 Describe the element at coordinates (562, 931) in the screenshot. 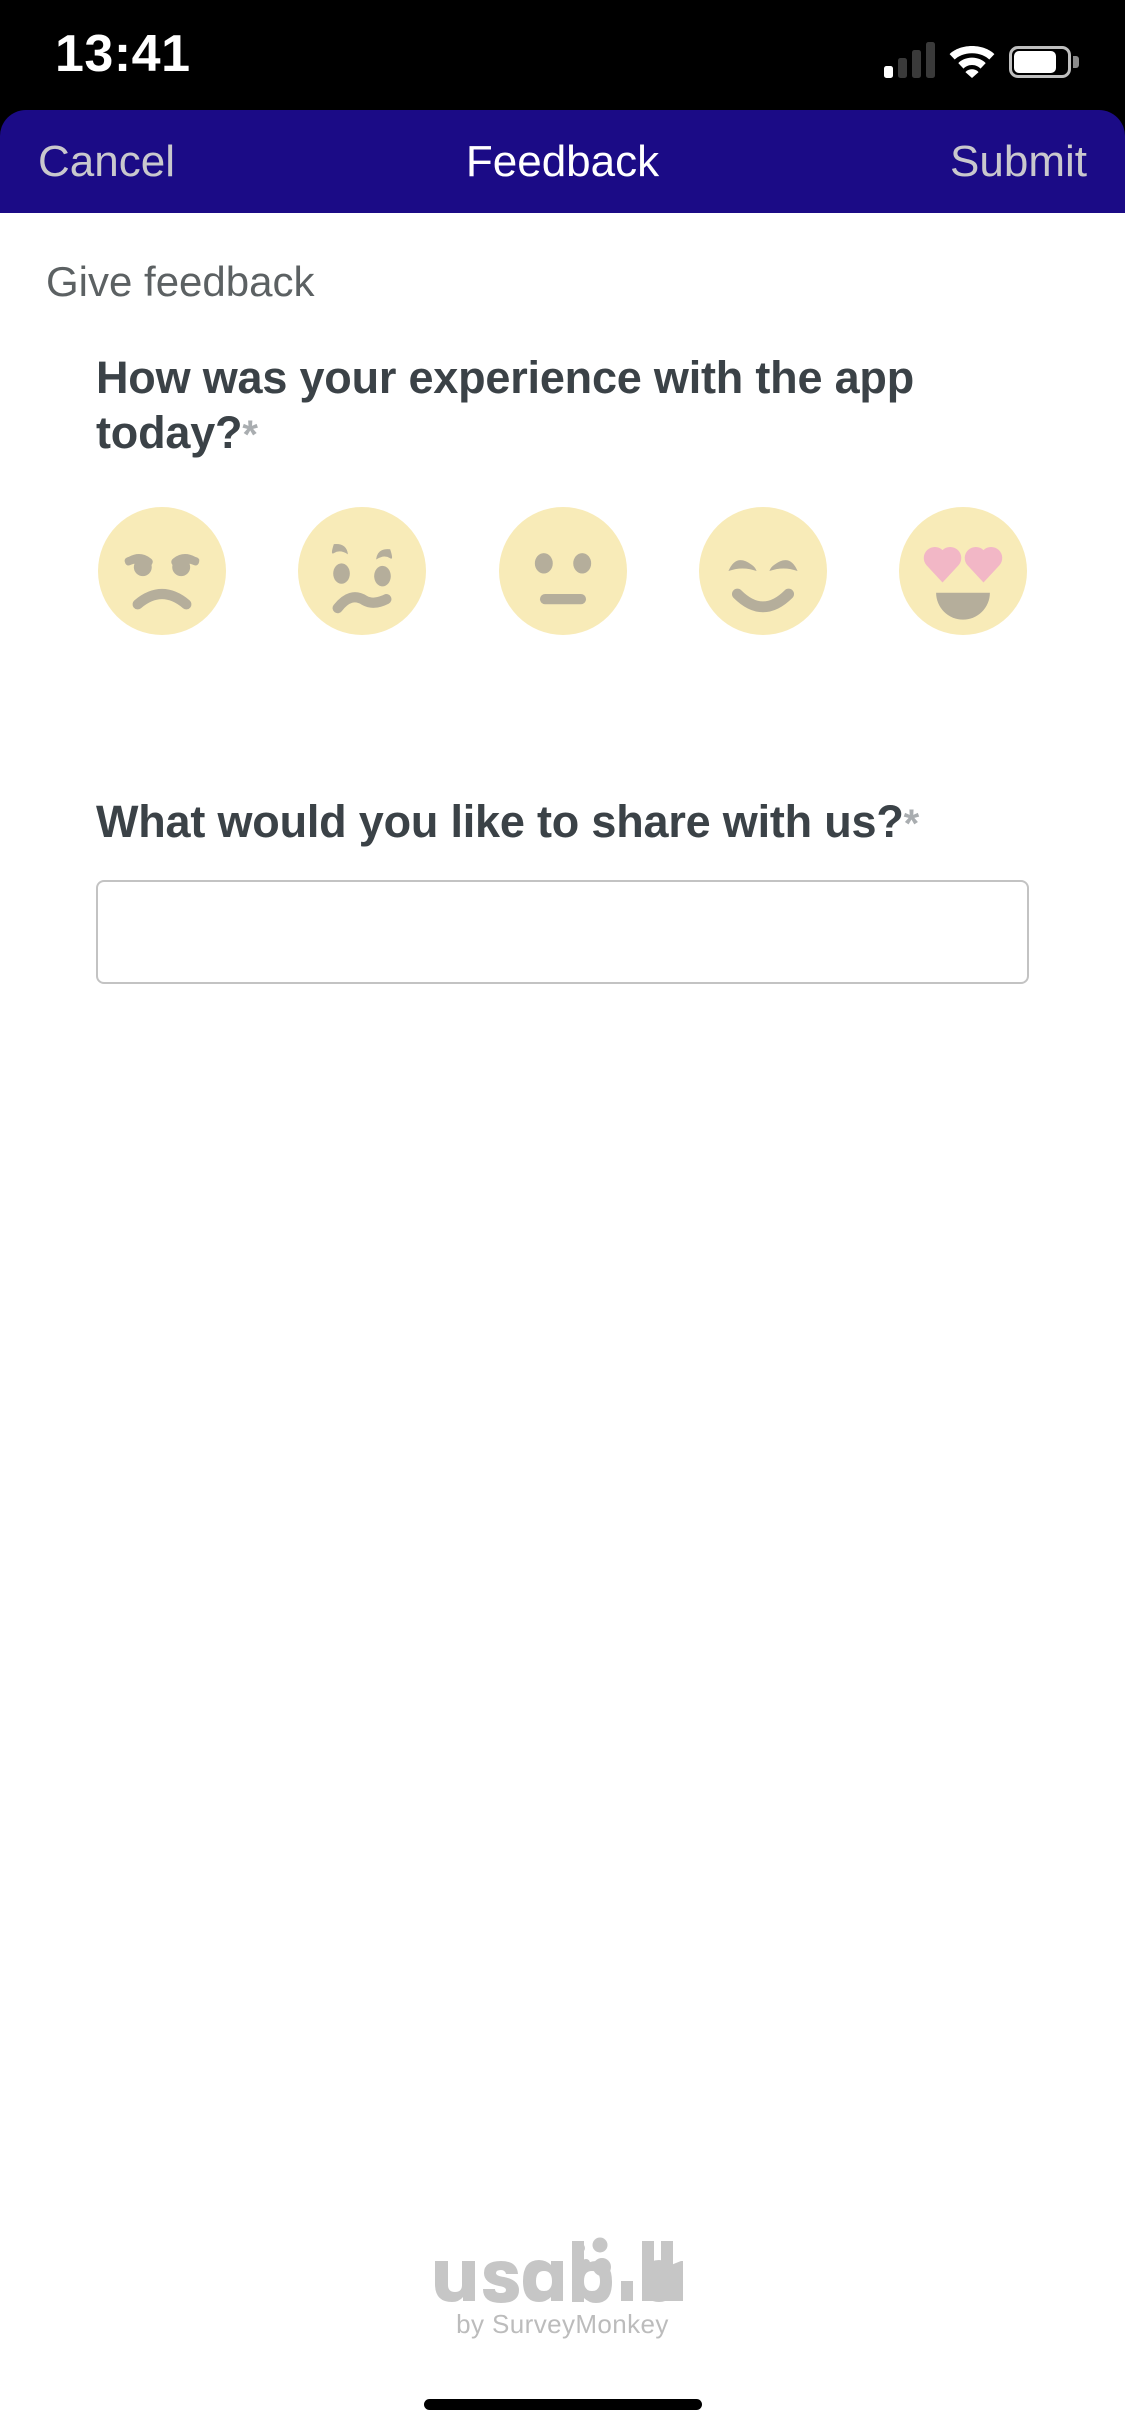

I see `comment-input` at that location.